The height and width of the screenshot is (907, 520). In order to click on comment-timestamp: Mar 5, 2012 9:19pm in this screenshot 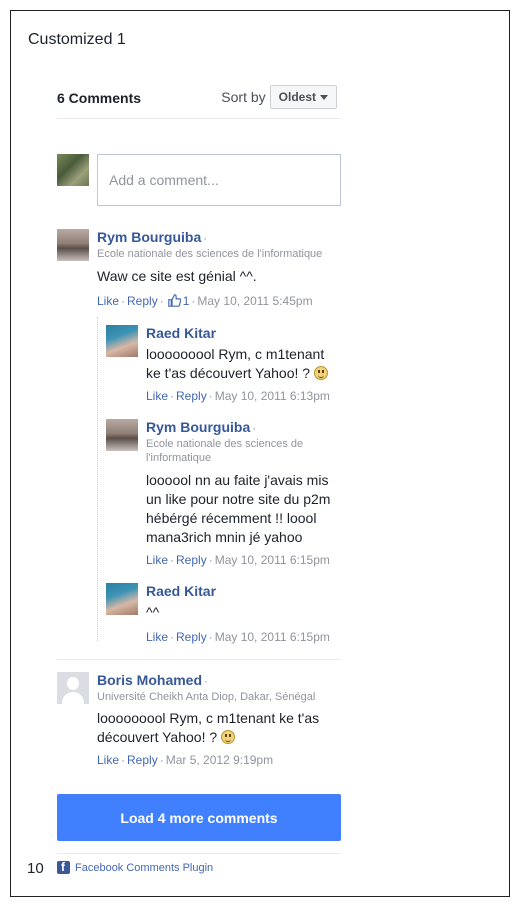, I will do `click(219, 760)`.